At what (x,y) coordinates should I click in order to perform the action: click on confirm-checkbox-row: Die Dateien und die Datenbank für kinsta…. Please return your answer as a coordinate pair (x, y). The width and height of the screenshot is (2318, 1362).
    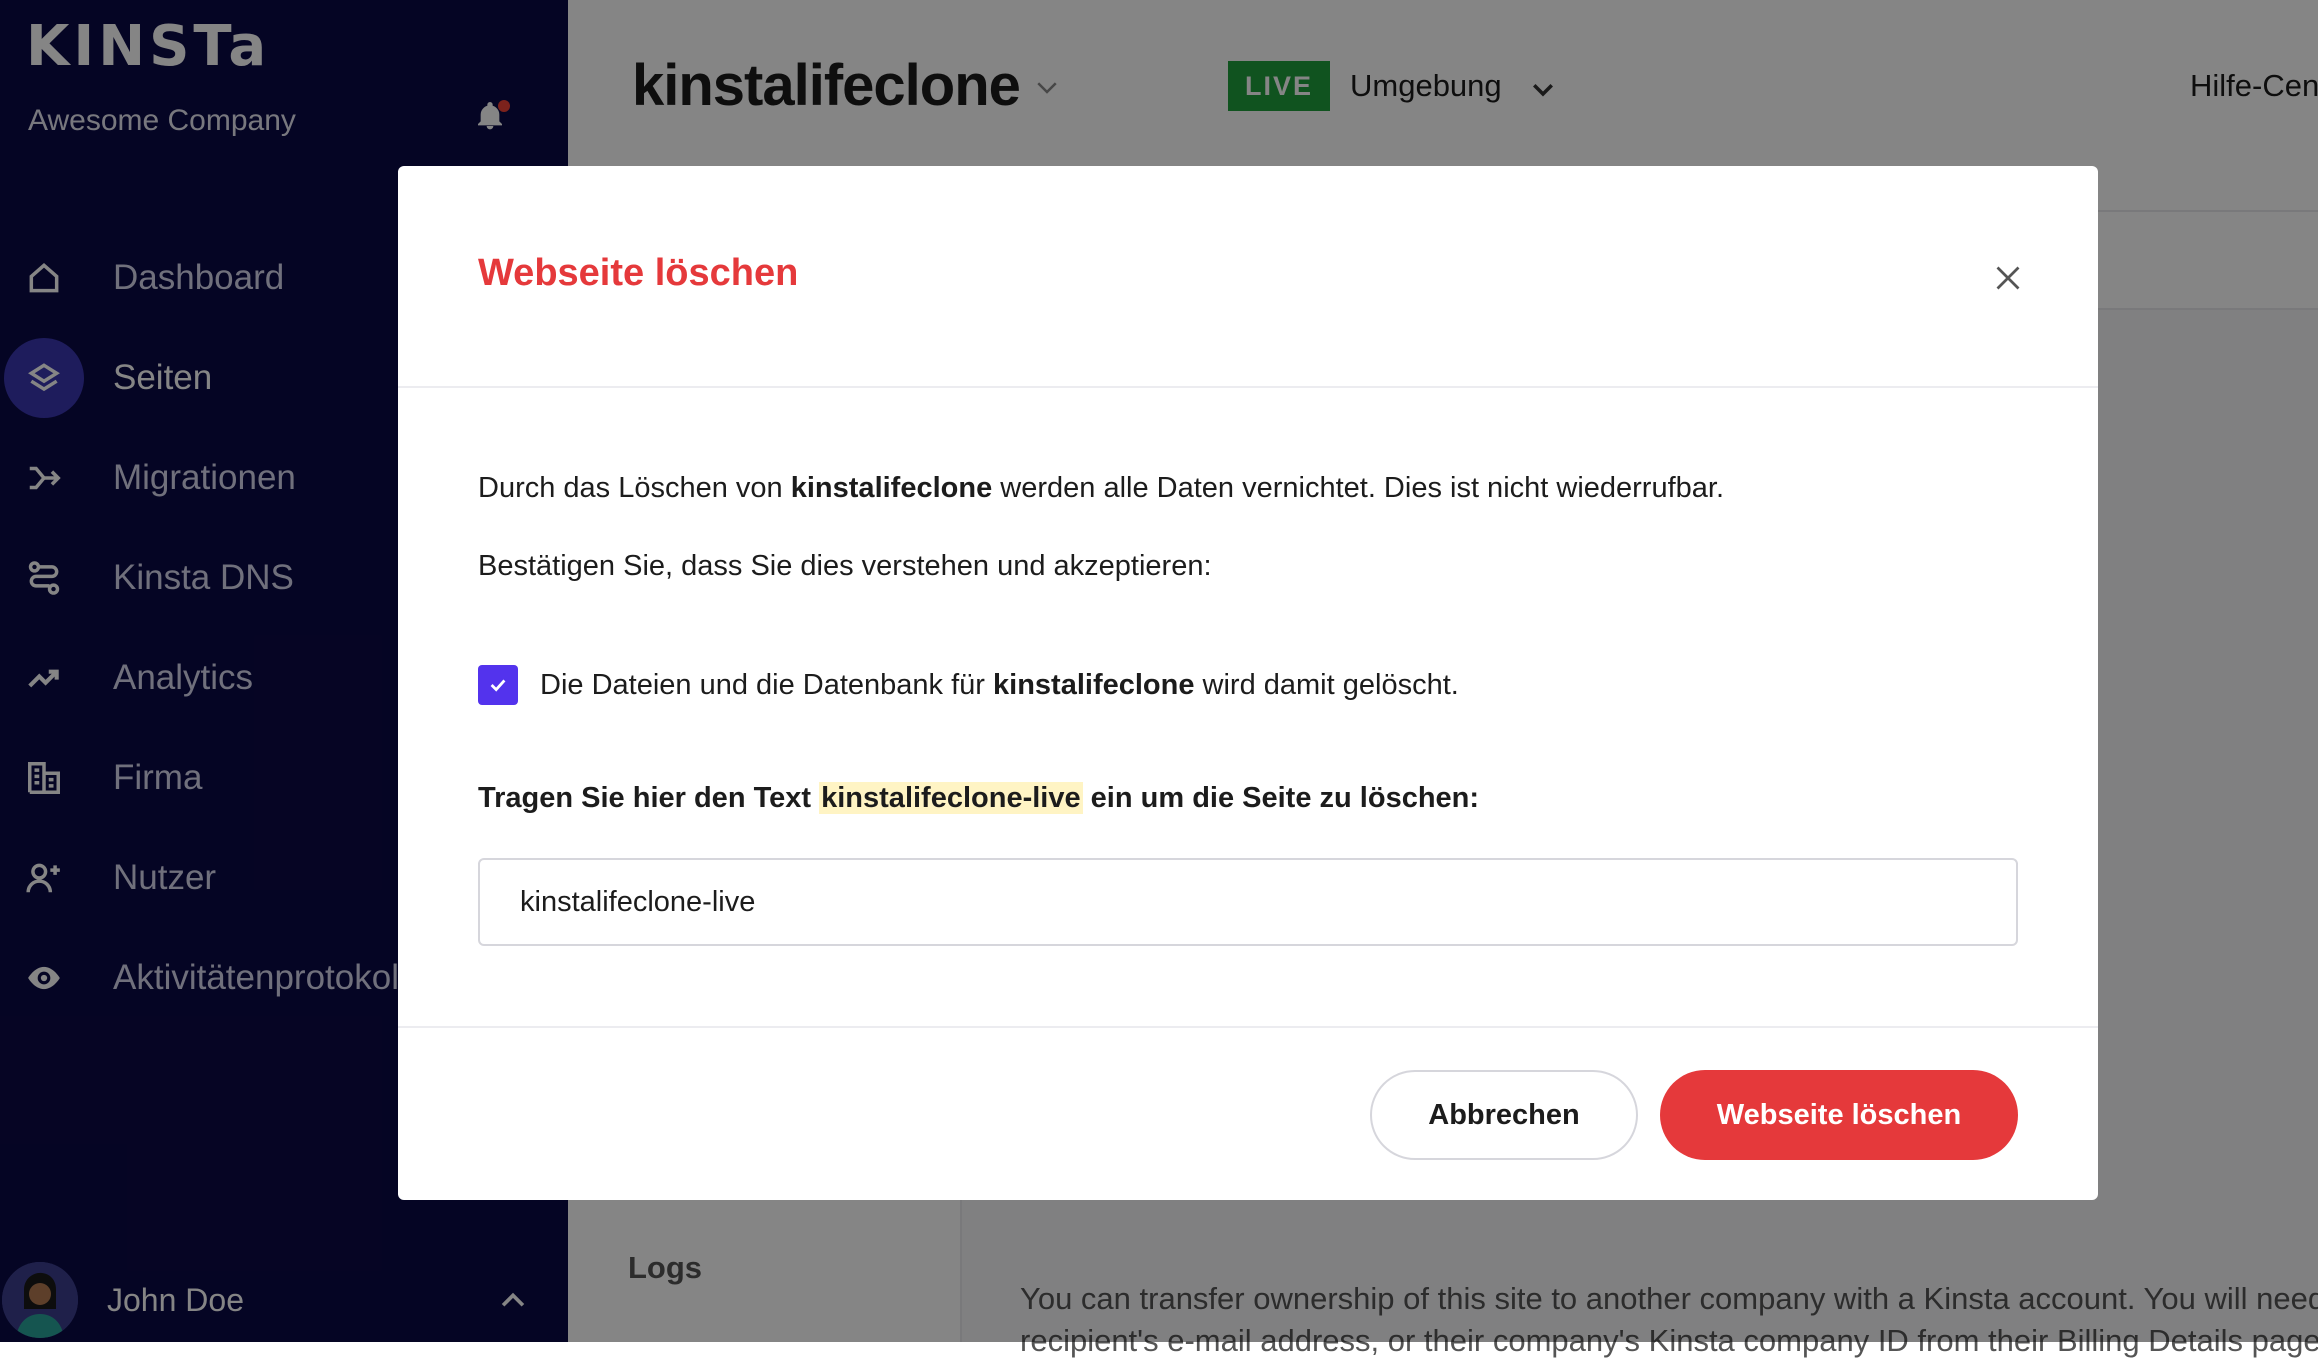
    Looking at the image, I should click on (968, 685).